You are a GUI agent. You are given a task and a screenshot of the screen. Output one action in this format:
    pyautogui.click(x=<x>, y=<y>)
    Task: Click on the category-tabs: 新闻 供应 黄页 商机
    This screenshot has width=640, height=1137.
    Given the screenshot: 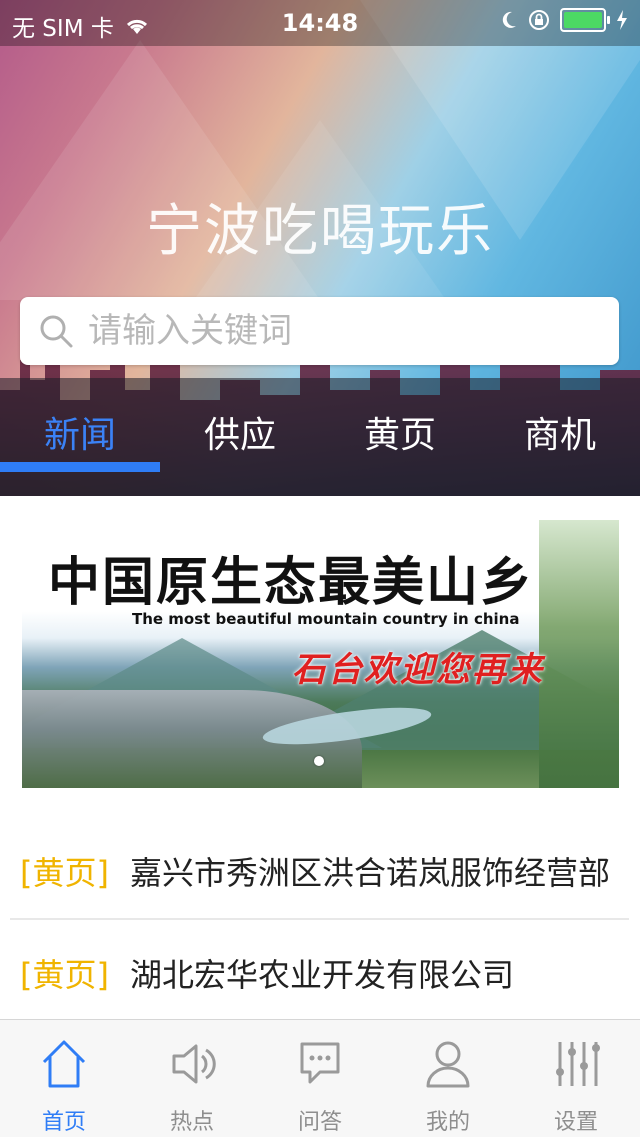 What is the action you would take?
    pyautogui.click(x=320, y=437)
    